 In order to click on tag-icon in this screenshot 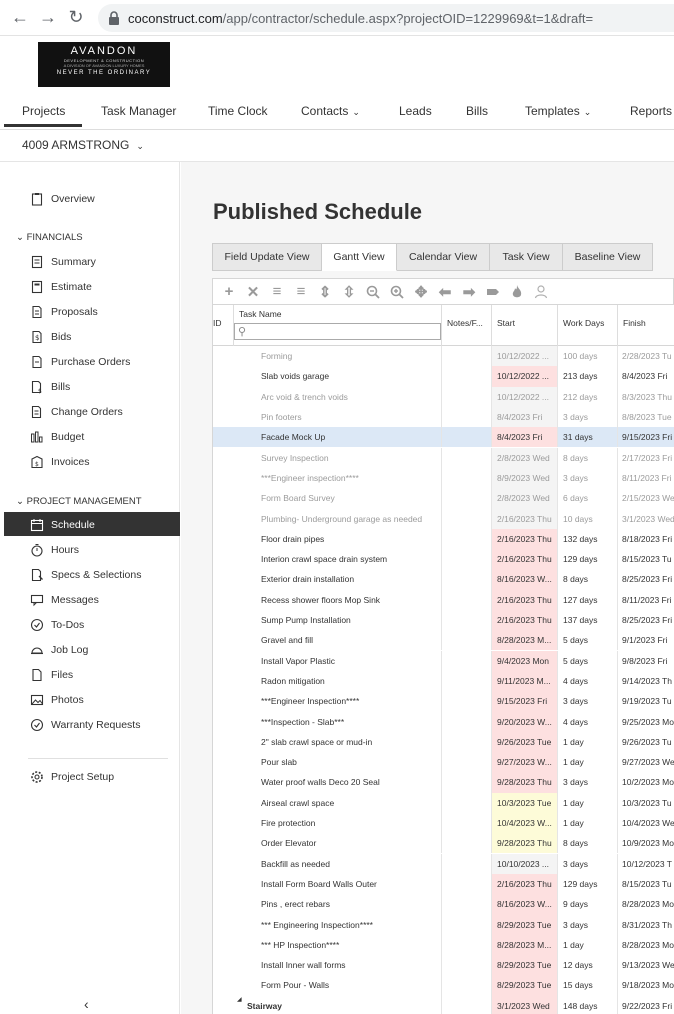, I will do `click(493, 292)`.